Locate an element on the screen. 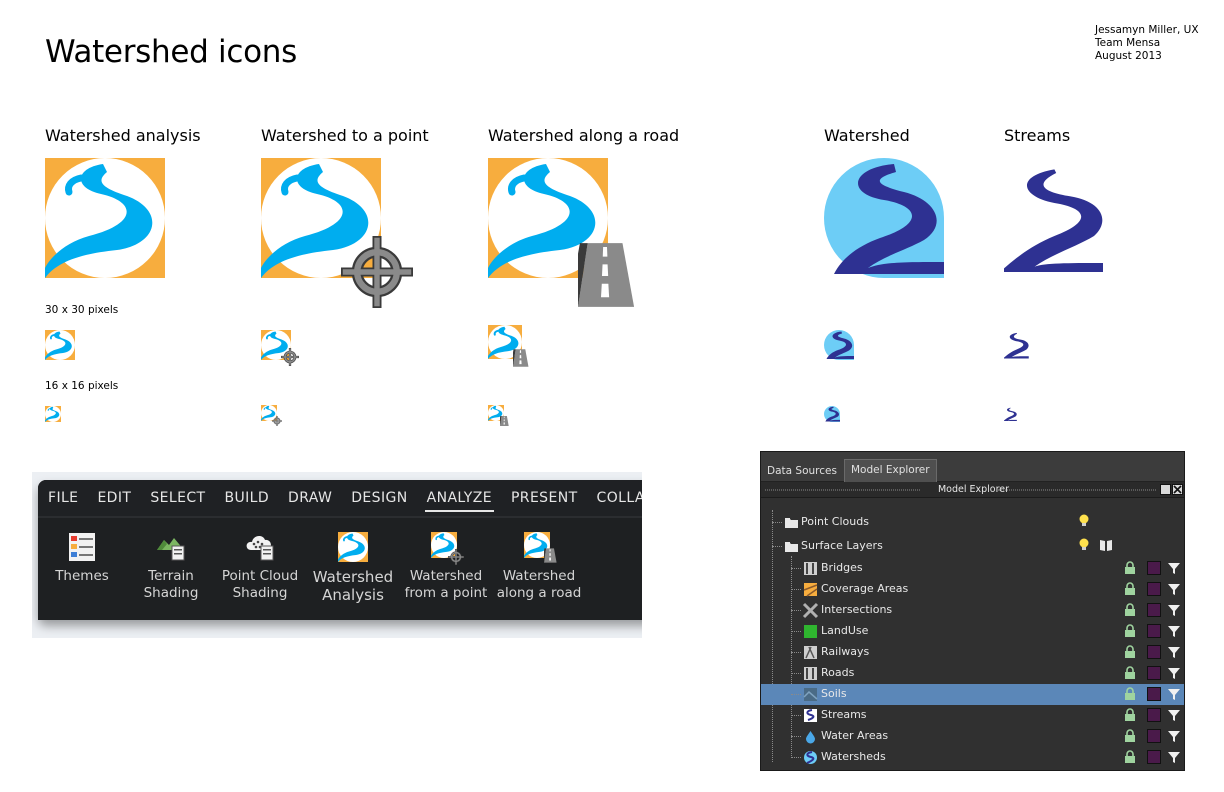  menu-edit: EDIT is located at coordinates (114, 498).